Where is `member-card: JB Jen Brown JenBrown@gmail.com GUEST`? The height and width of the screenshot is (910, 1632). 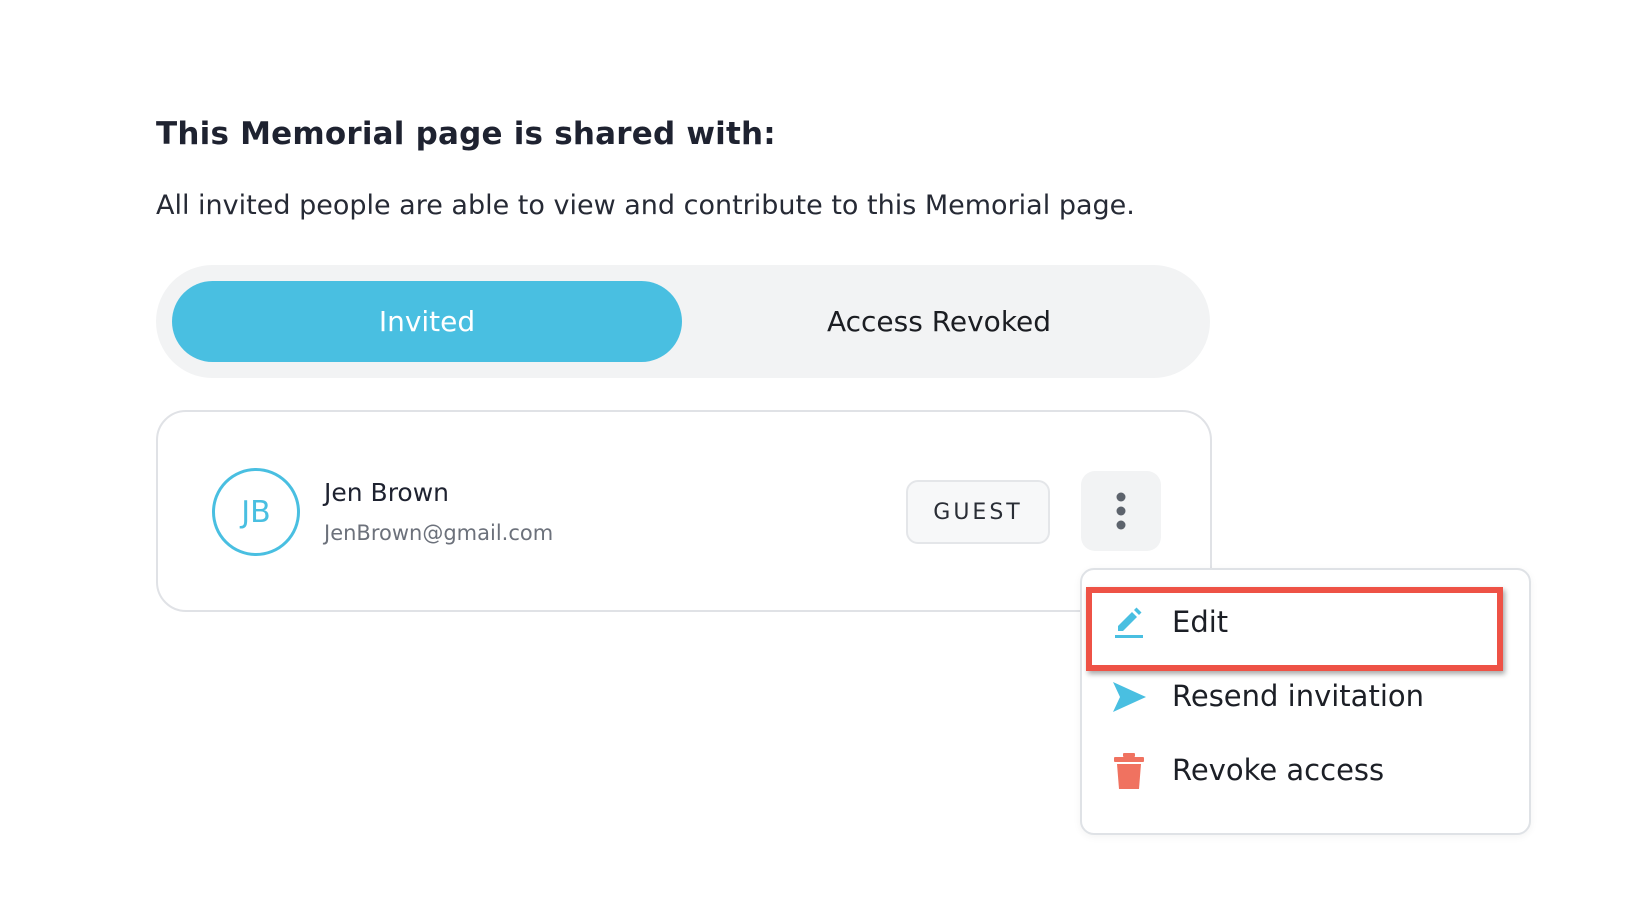
member-card: JB Jen Brown JenBrown@gmail.com GUEST is located at coordinates (684, 511).